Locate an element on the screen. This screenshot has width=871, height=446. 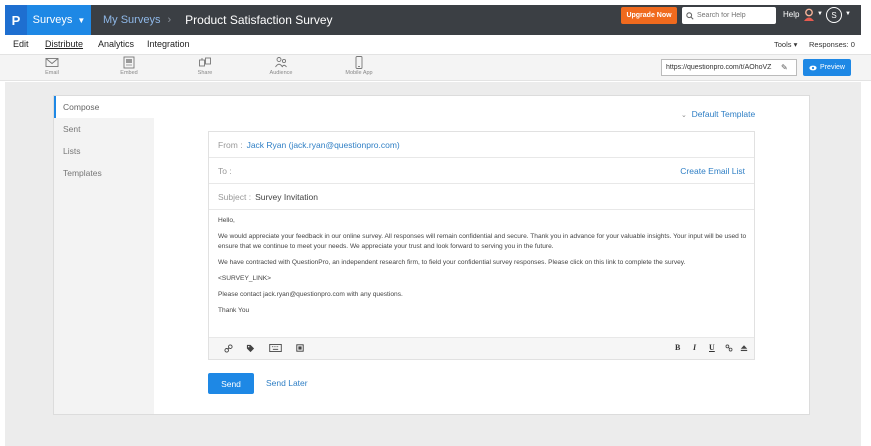
upgrade-now-button: Upgrade Now is located at coordinates (649, 15).